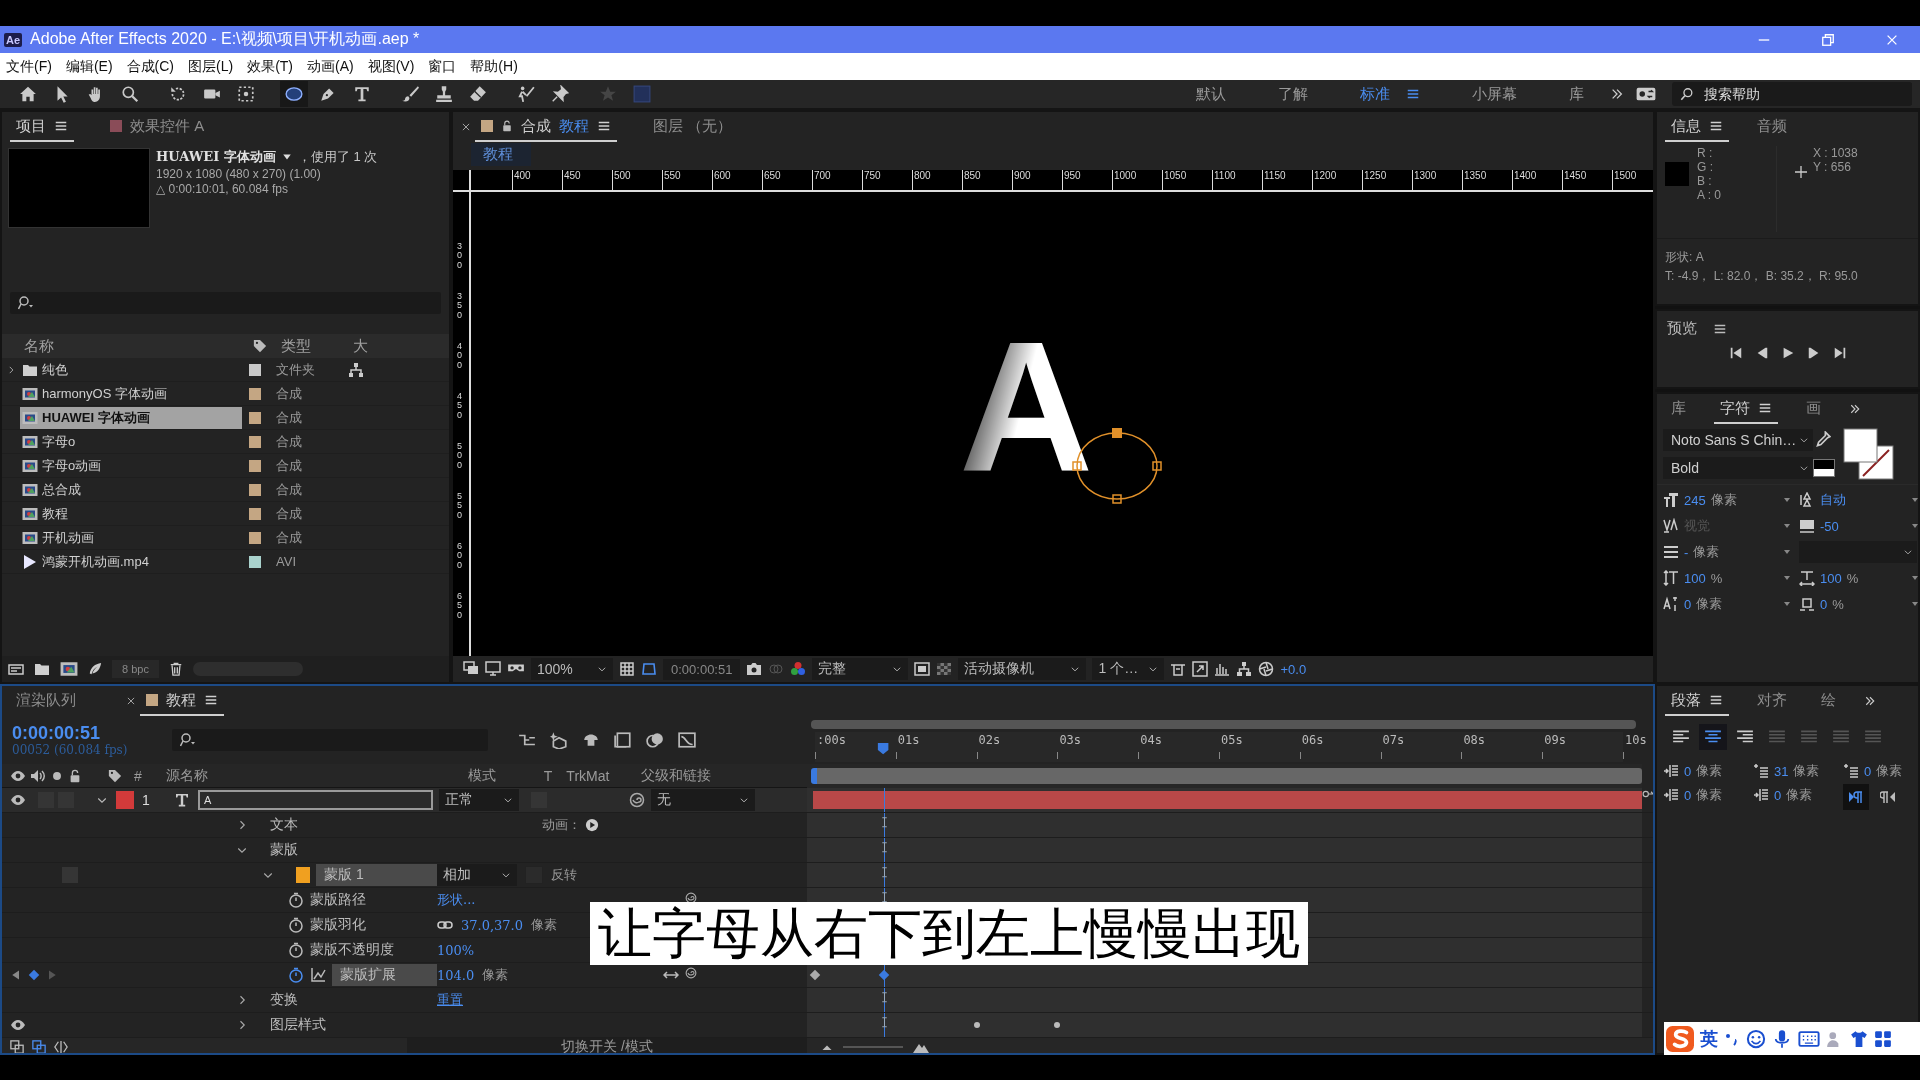 This screenshot has height=1080, width=1920. I want to click on column-header: 源名称, so click(186, 776).